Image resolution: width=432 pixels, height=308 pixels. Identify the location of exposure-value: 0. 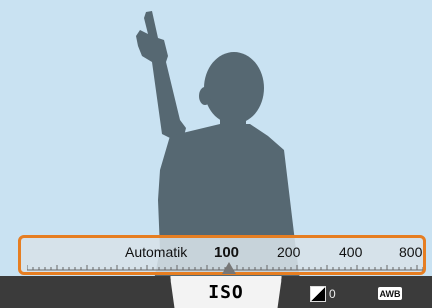
(332, 294).